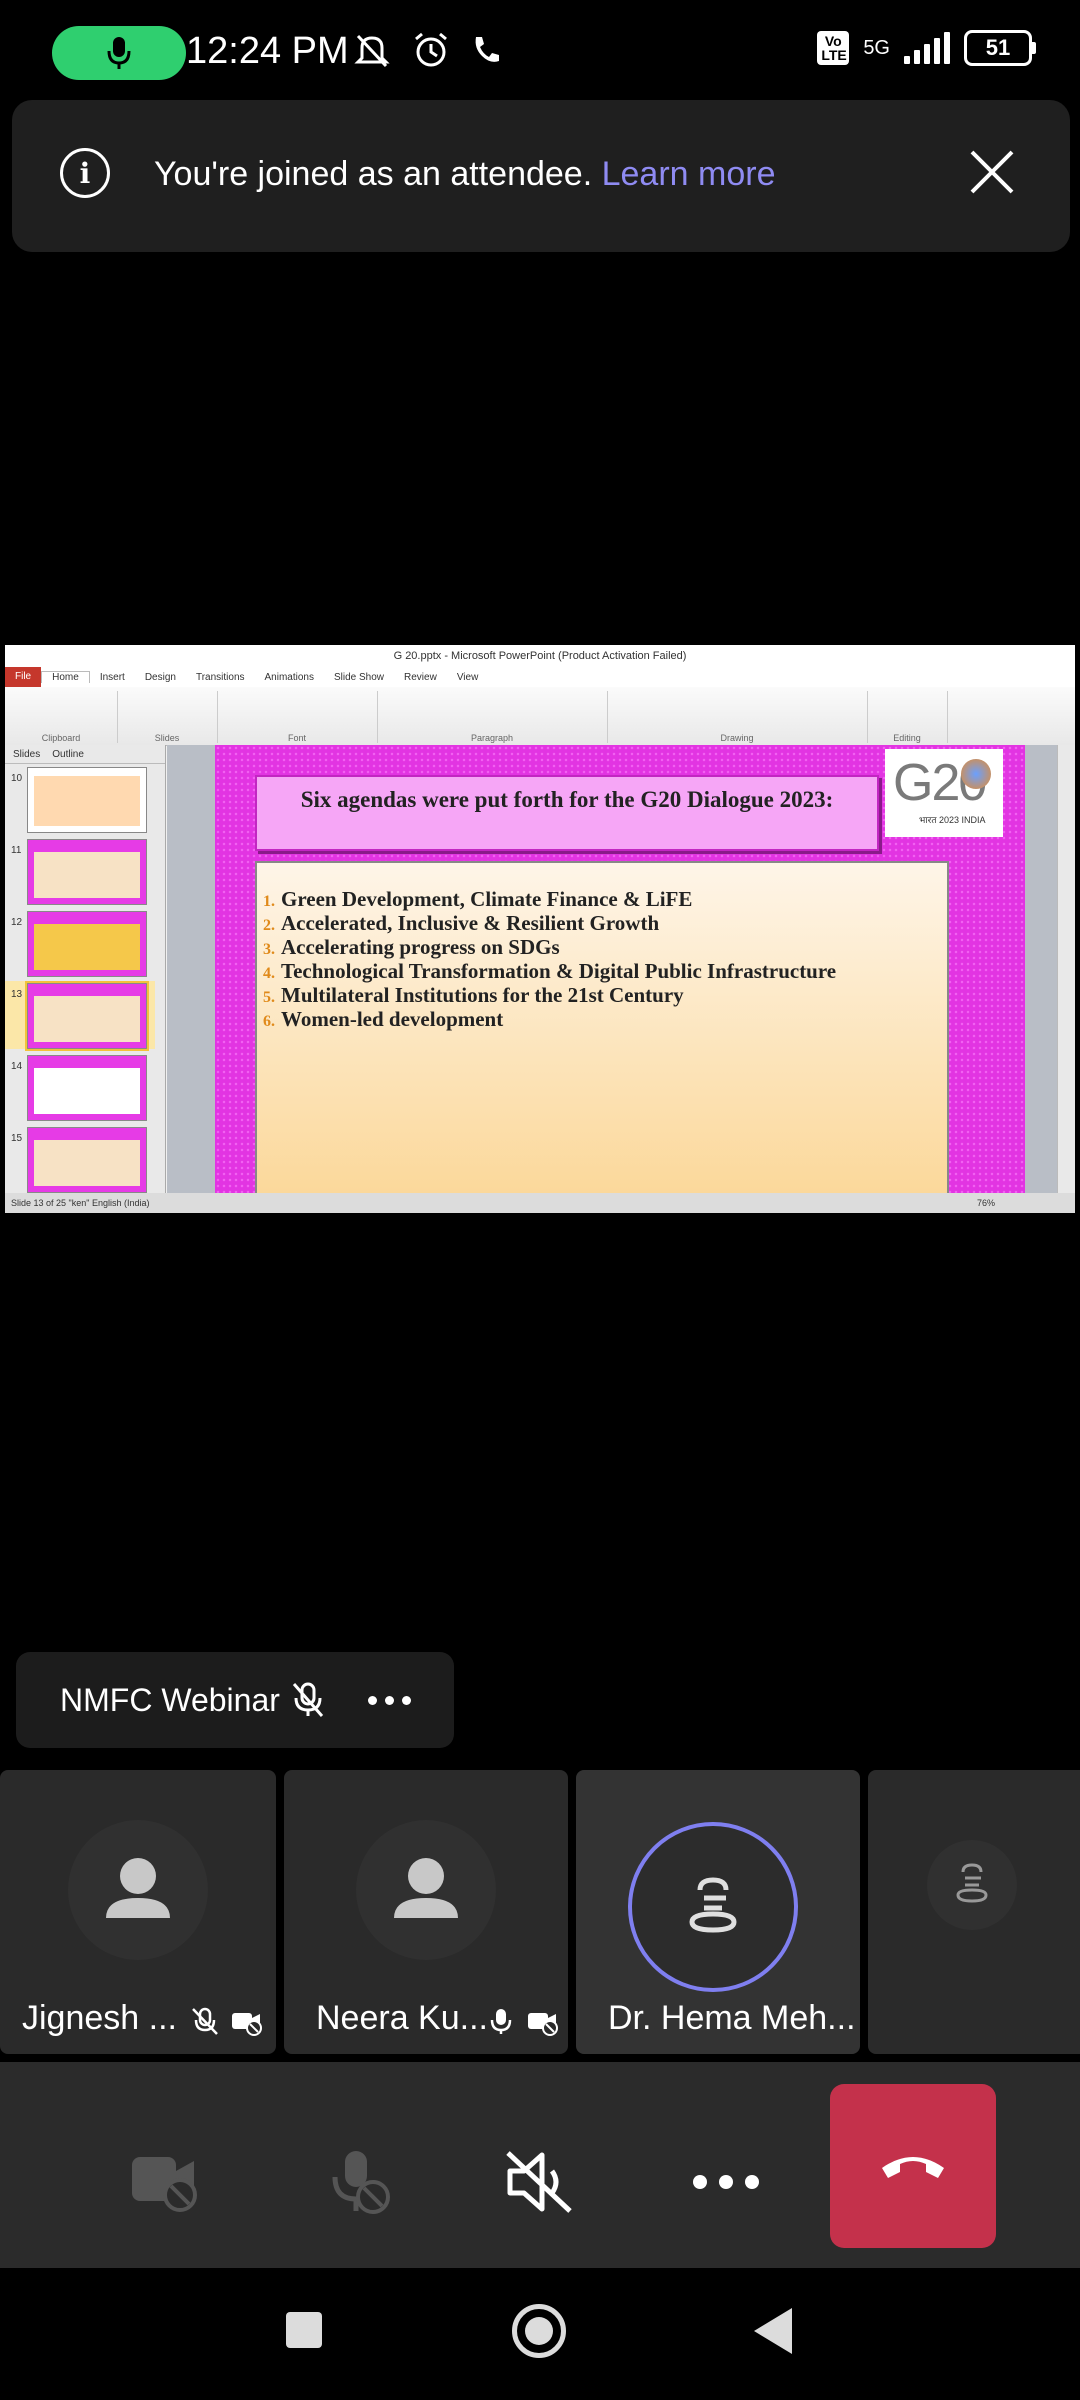  I want to click on list-item: 3. Accelerating progress on SDGs, so click(411, 947).